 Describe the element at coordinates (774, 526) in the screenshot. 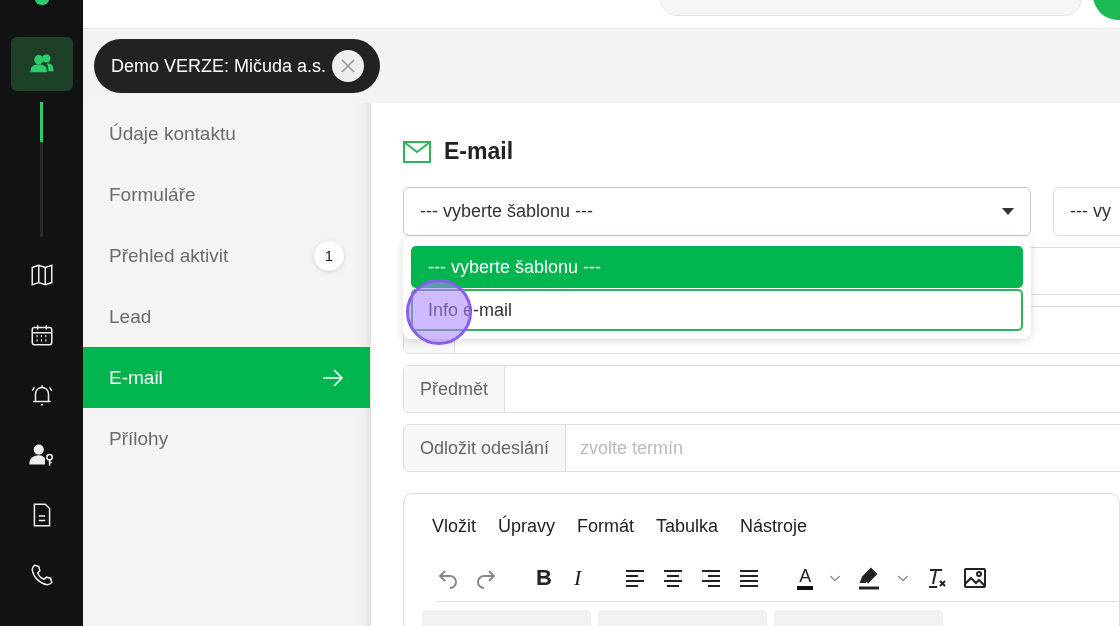

I see `menu-item: Nástroje` at that location.